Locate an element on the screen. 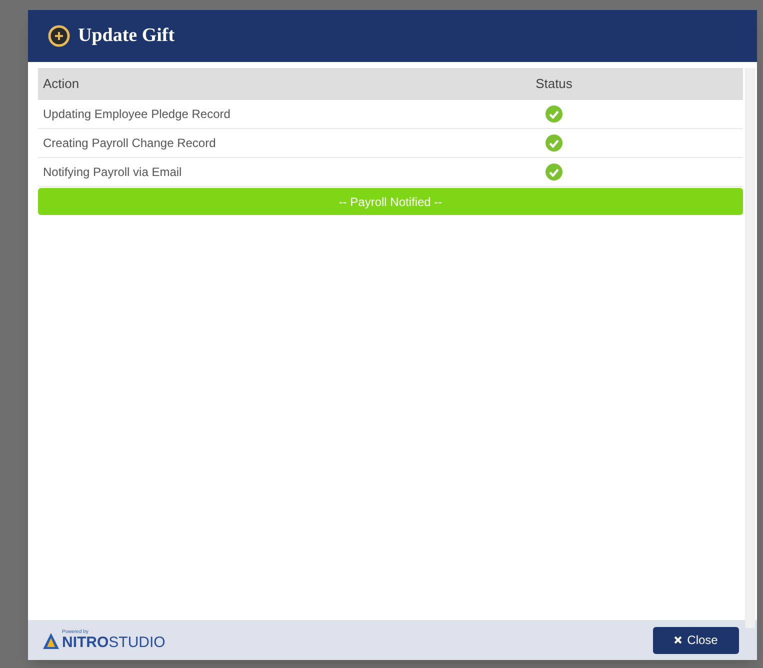  close-button: Close is located at coordinates (696, 640).